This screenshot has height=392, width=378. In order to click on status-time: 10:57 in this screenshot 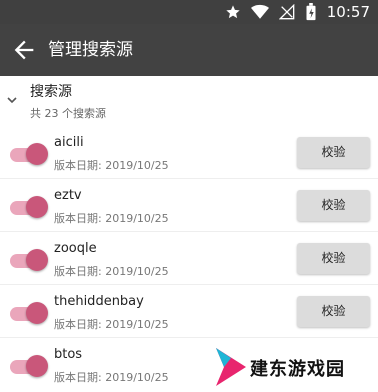, I will do `click(348, 12)`.